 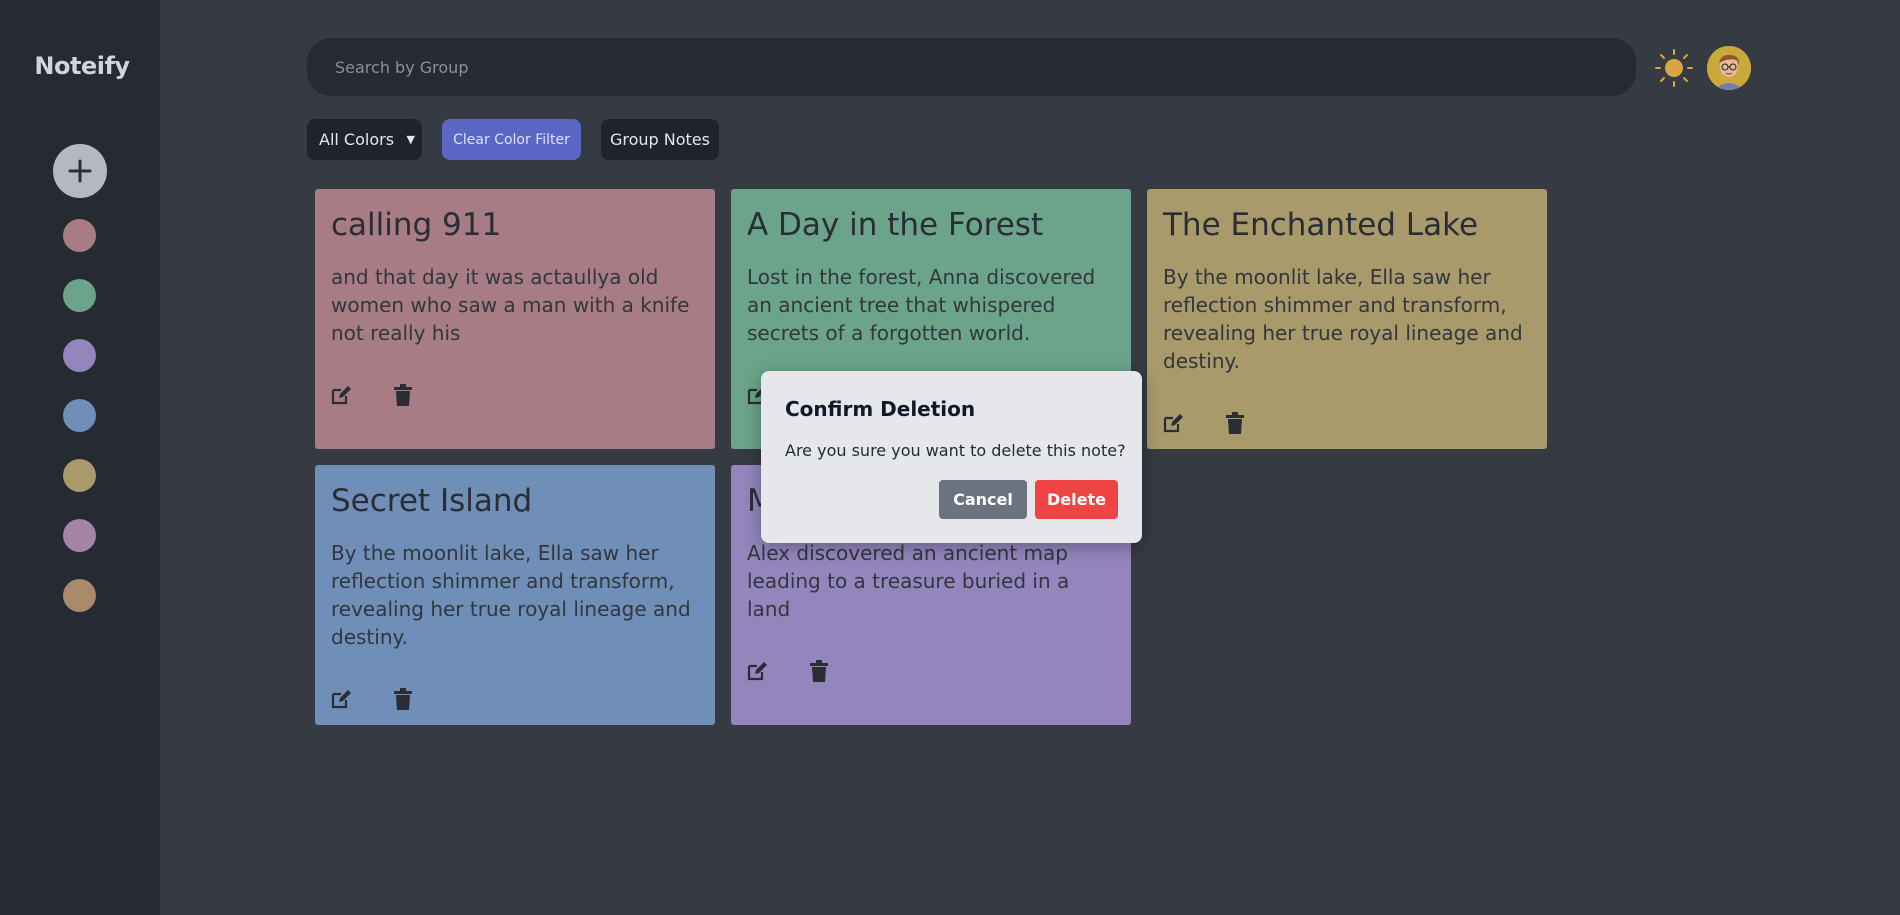 What do you see at coordinates (79, 235) in the screenshot?
I see `color-dot-rose` at bounding box center [79, 235].